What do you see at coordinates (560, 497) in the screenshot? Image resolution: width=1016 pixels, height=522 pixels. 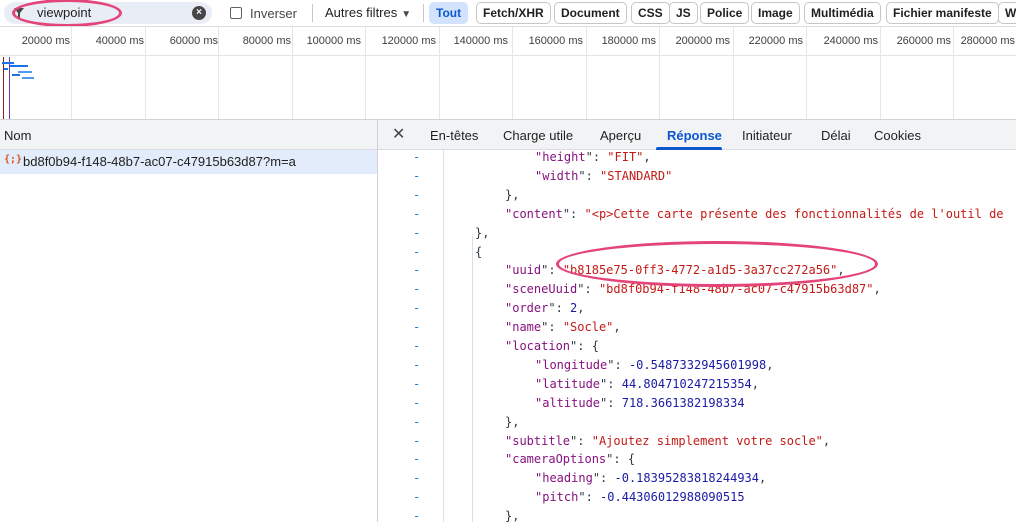 I see `json-key: pitch` at bounding box center [560, 497].